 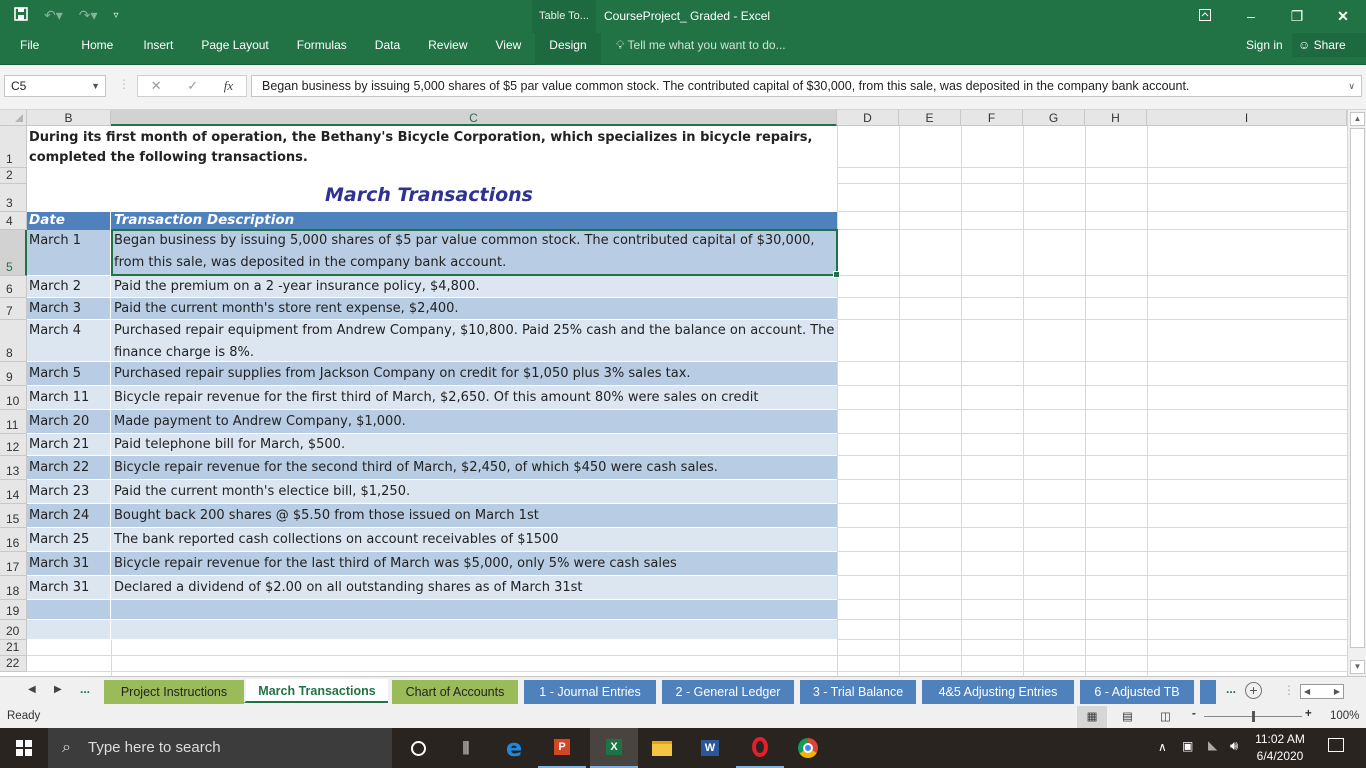 I want to click on tab-page-layout: Page Layout, so click(x=234, y=49).